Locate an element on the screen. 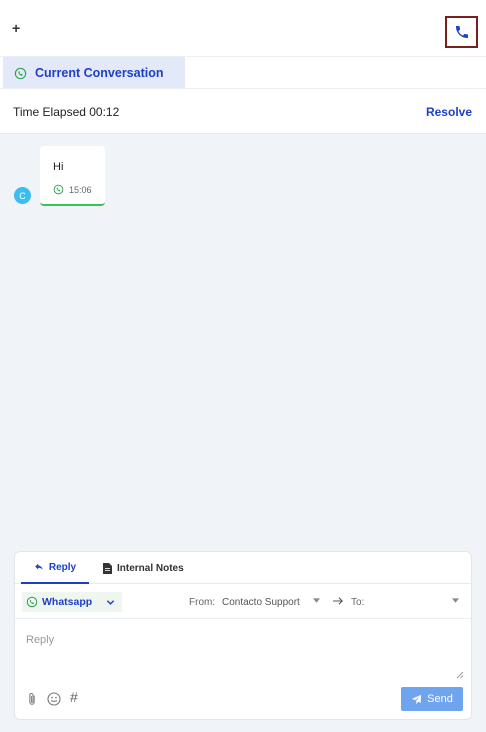  conversation-header: Time Elapsed 00:12 Resolve is located at coordinates (243, 111).